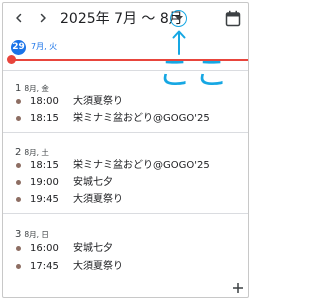 The width and height of the screenshot is (320, 300). Describe the element at coordinates (44, 199) in the screenshot. I see `event-time: 19:45` at that location.